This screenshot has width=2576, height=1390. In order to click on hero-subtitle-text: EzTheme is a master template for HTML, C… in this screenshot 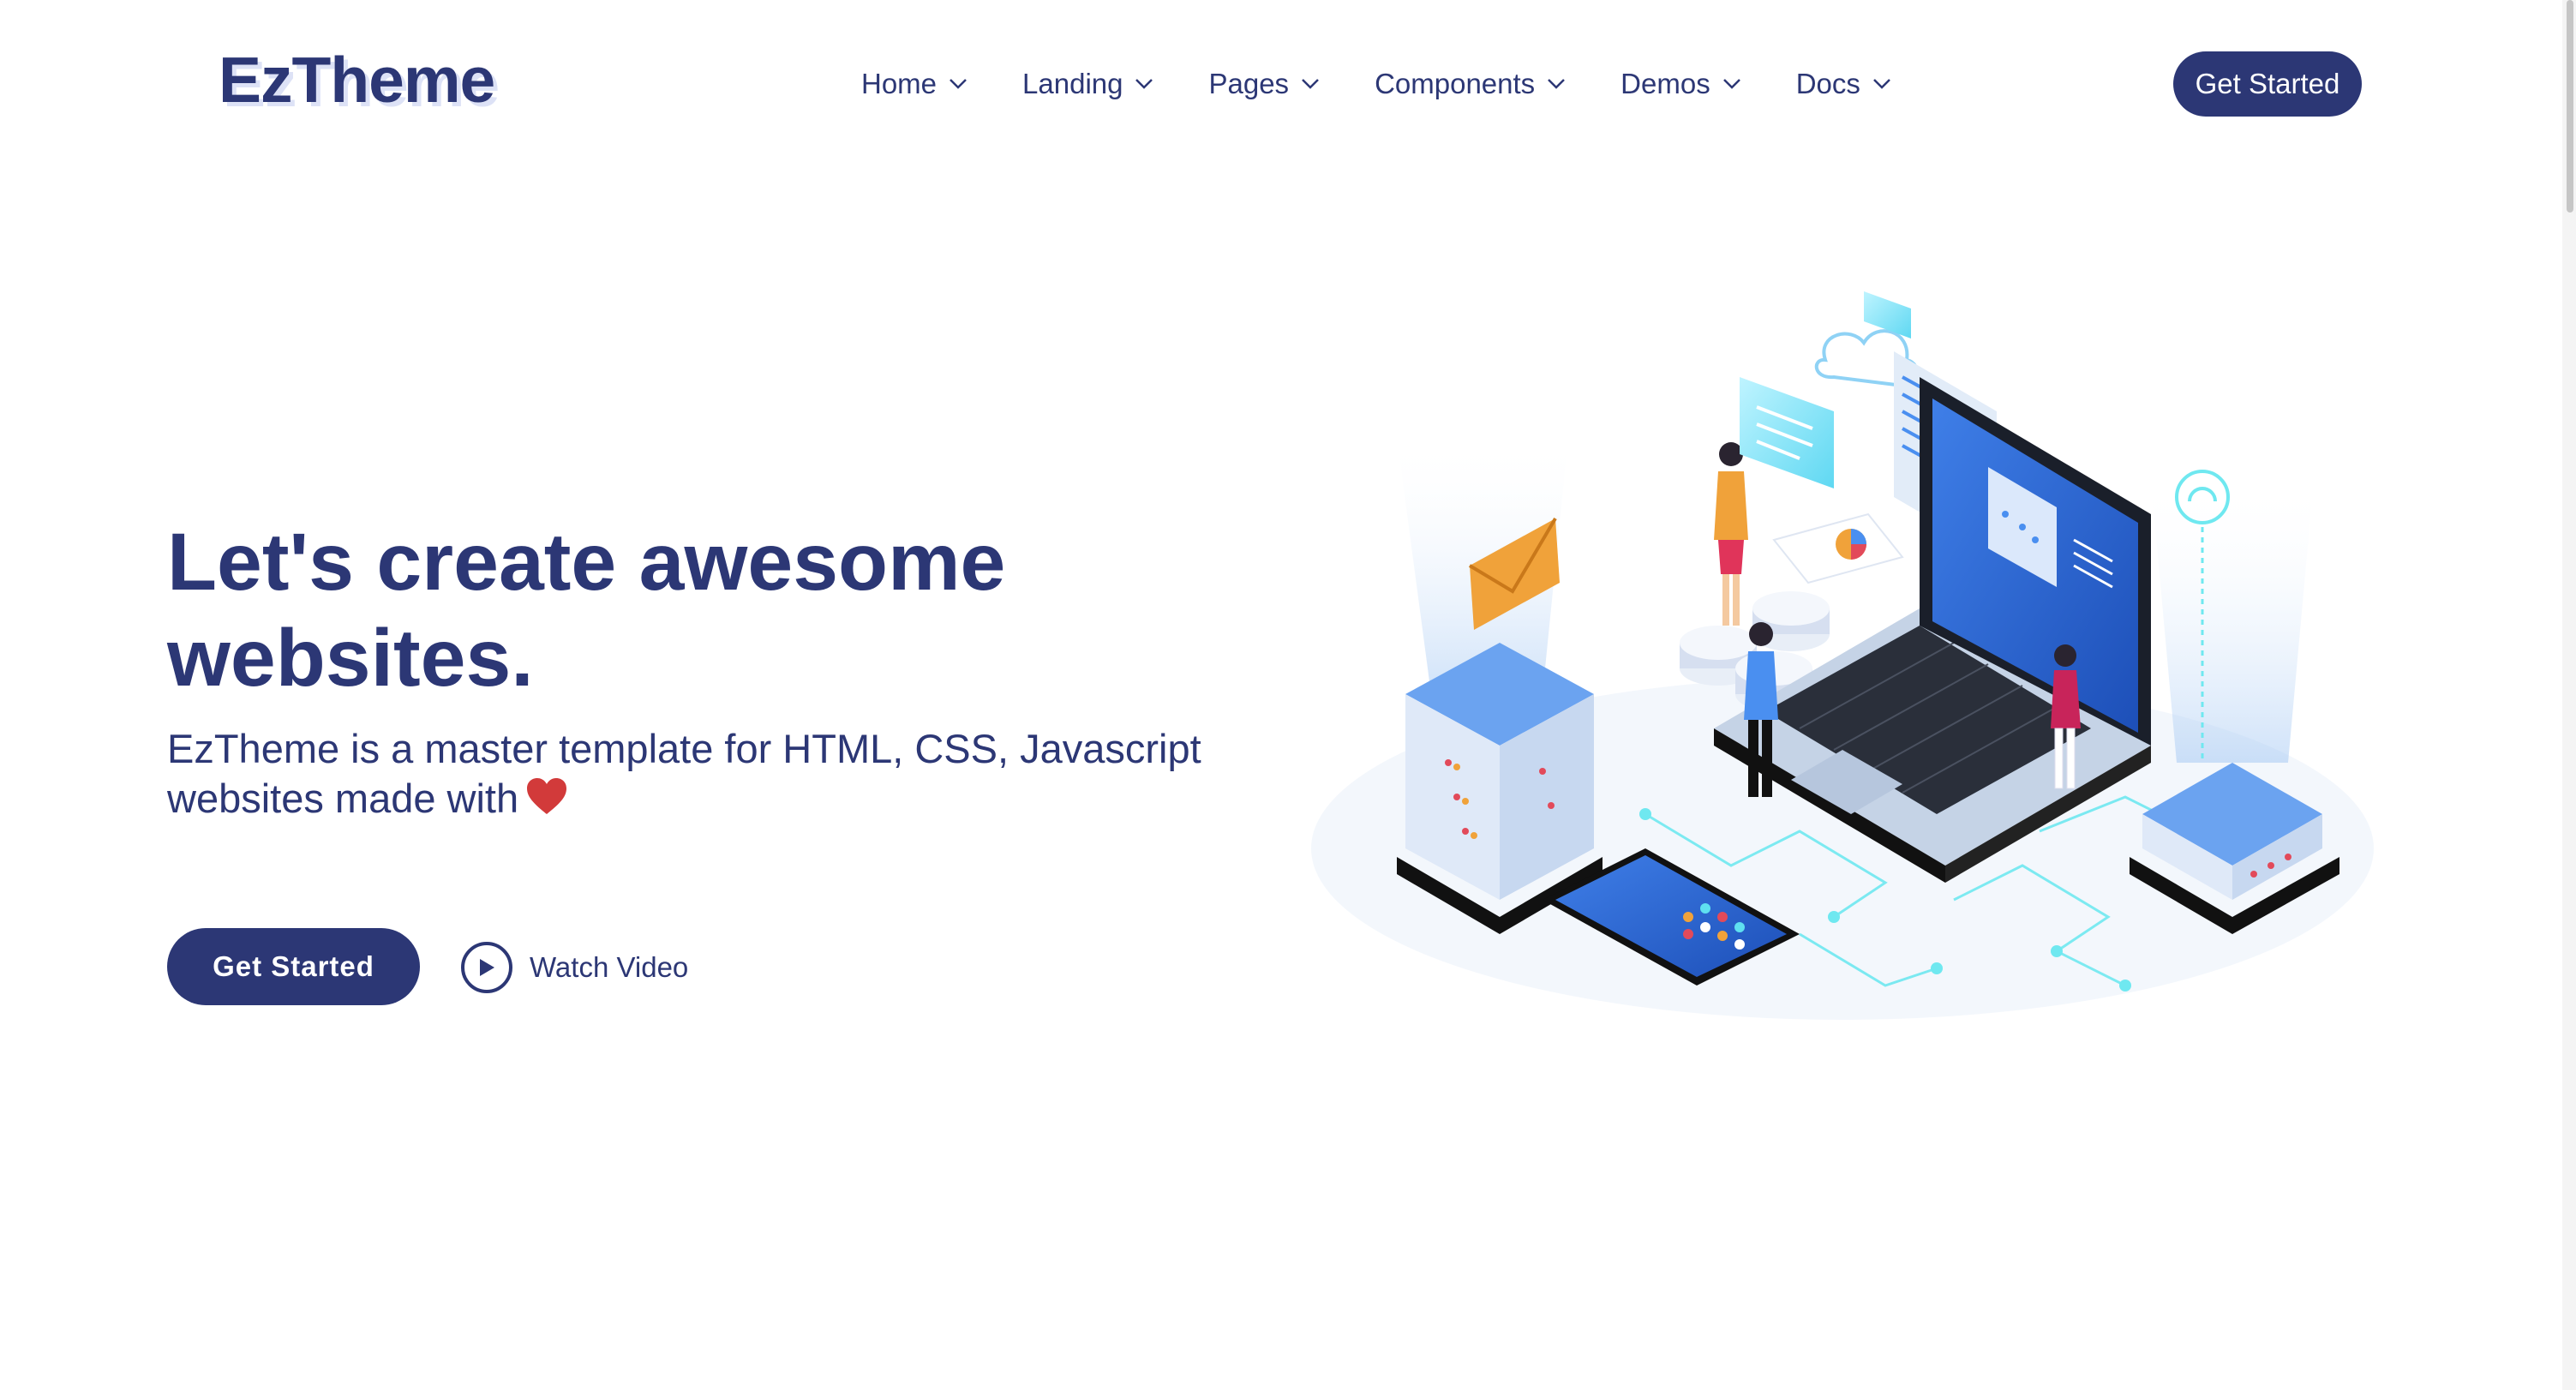, I will do `click(684, 773)`.